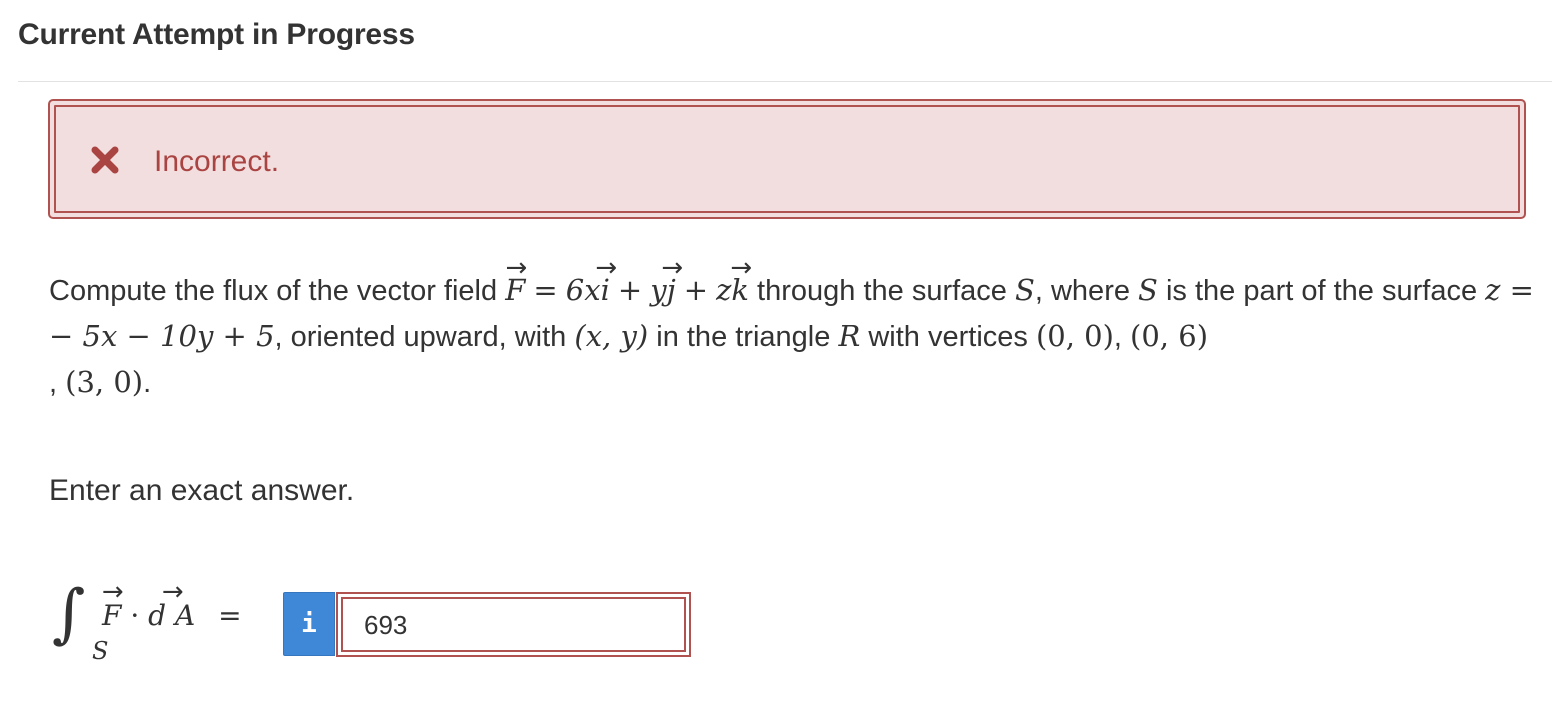  Describe the element at coordinates (724, 290) in the screenshot. I see `term-z: z` at that location.